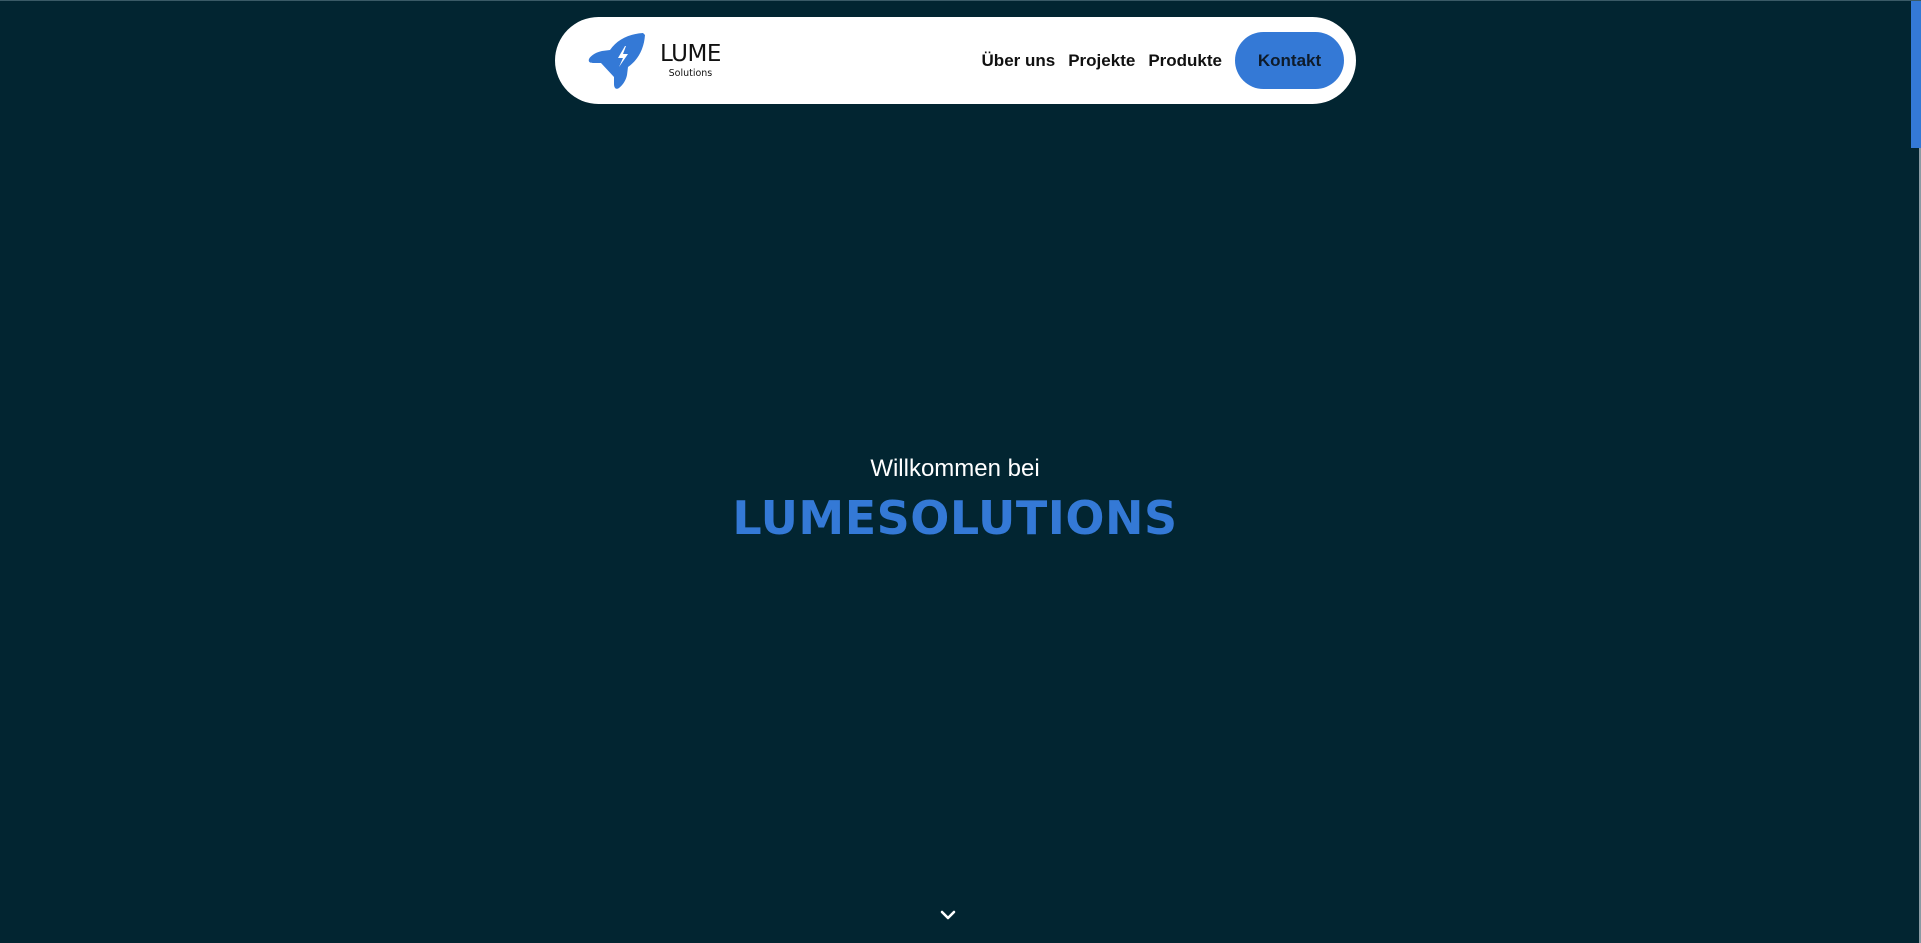  I want to click on nav-link-projekte: Projekte, so click(1101, 61).